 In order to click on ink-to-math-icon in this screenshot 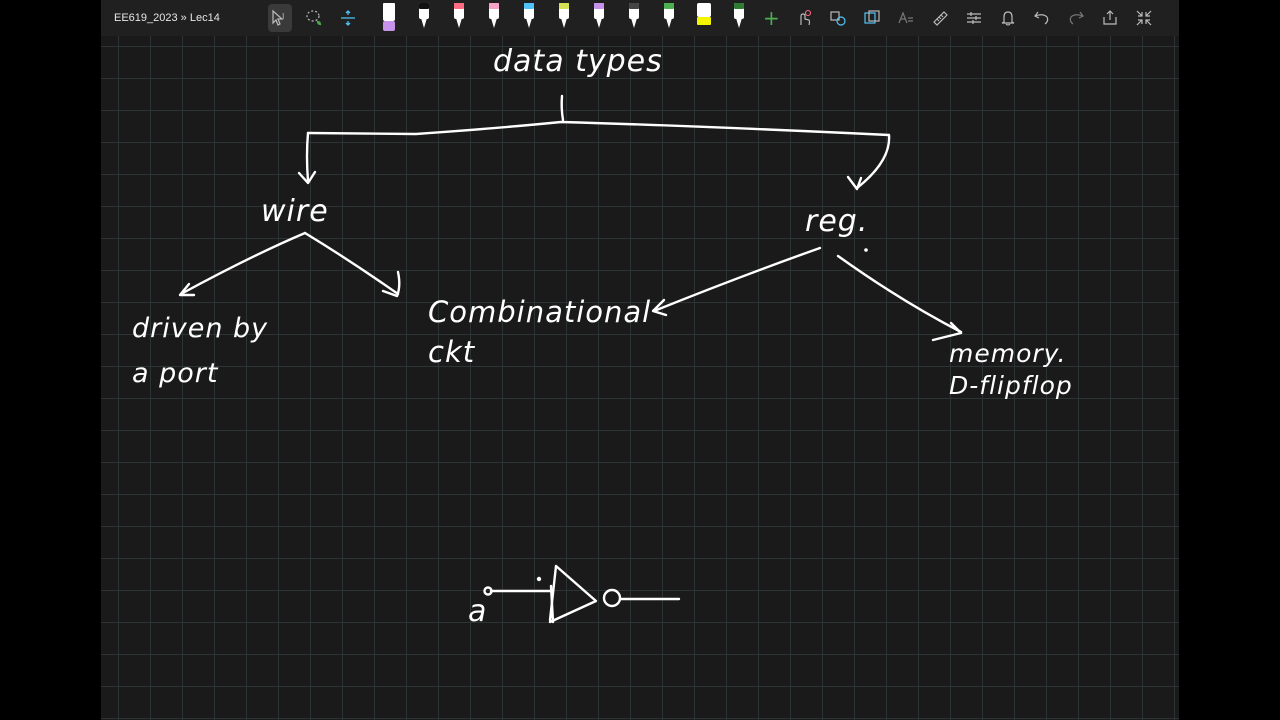, I will do `click(906, 18)`.